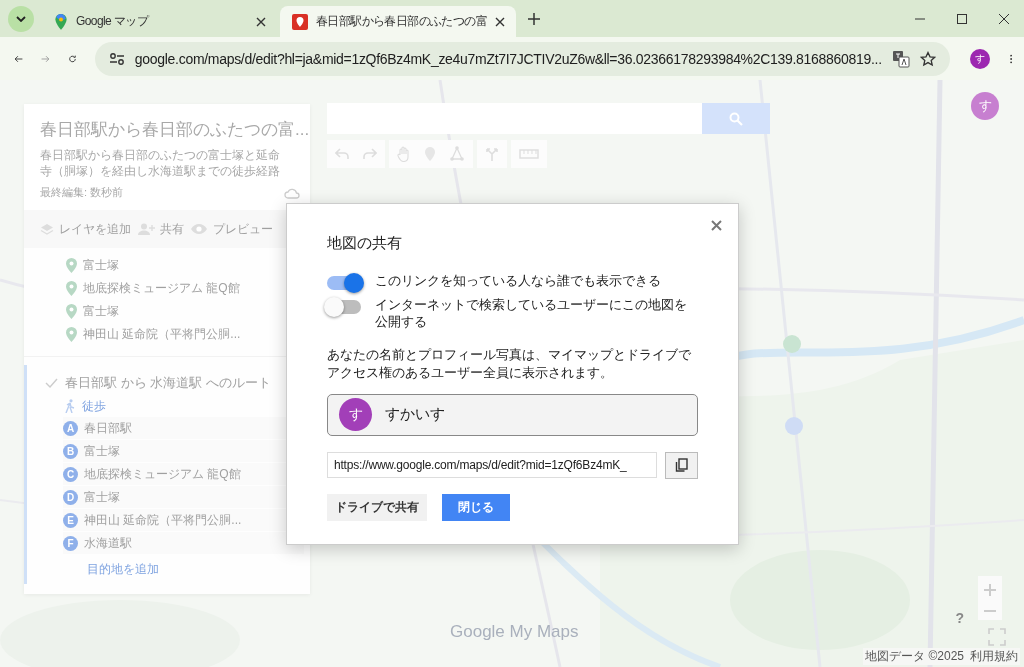 This screenshot has width=1024, height=667. What do you see at coordinates (160, 164) in the screenshot?
I see `map-description: 春日部駅から春日部のふたつの富士塚と延命寺（胴塚）を経由し水海道駅までの徒歩経路` at bounding box center [160, 164].